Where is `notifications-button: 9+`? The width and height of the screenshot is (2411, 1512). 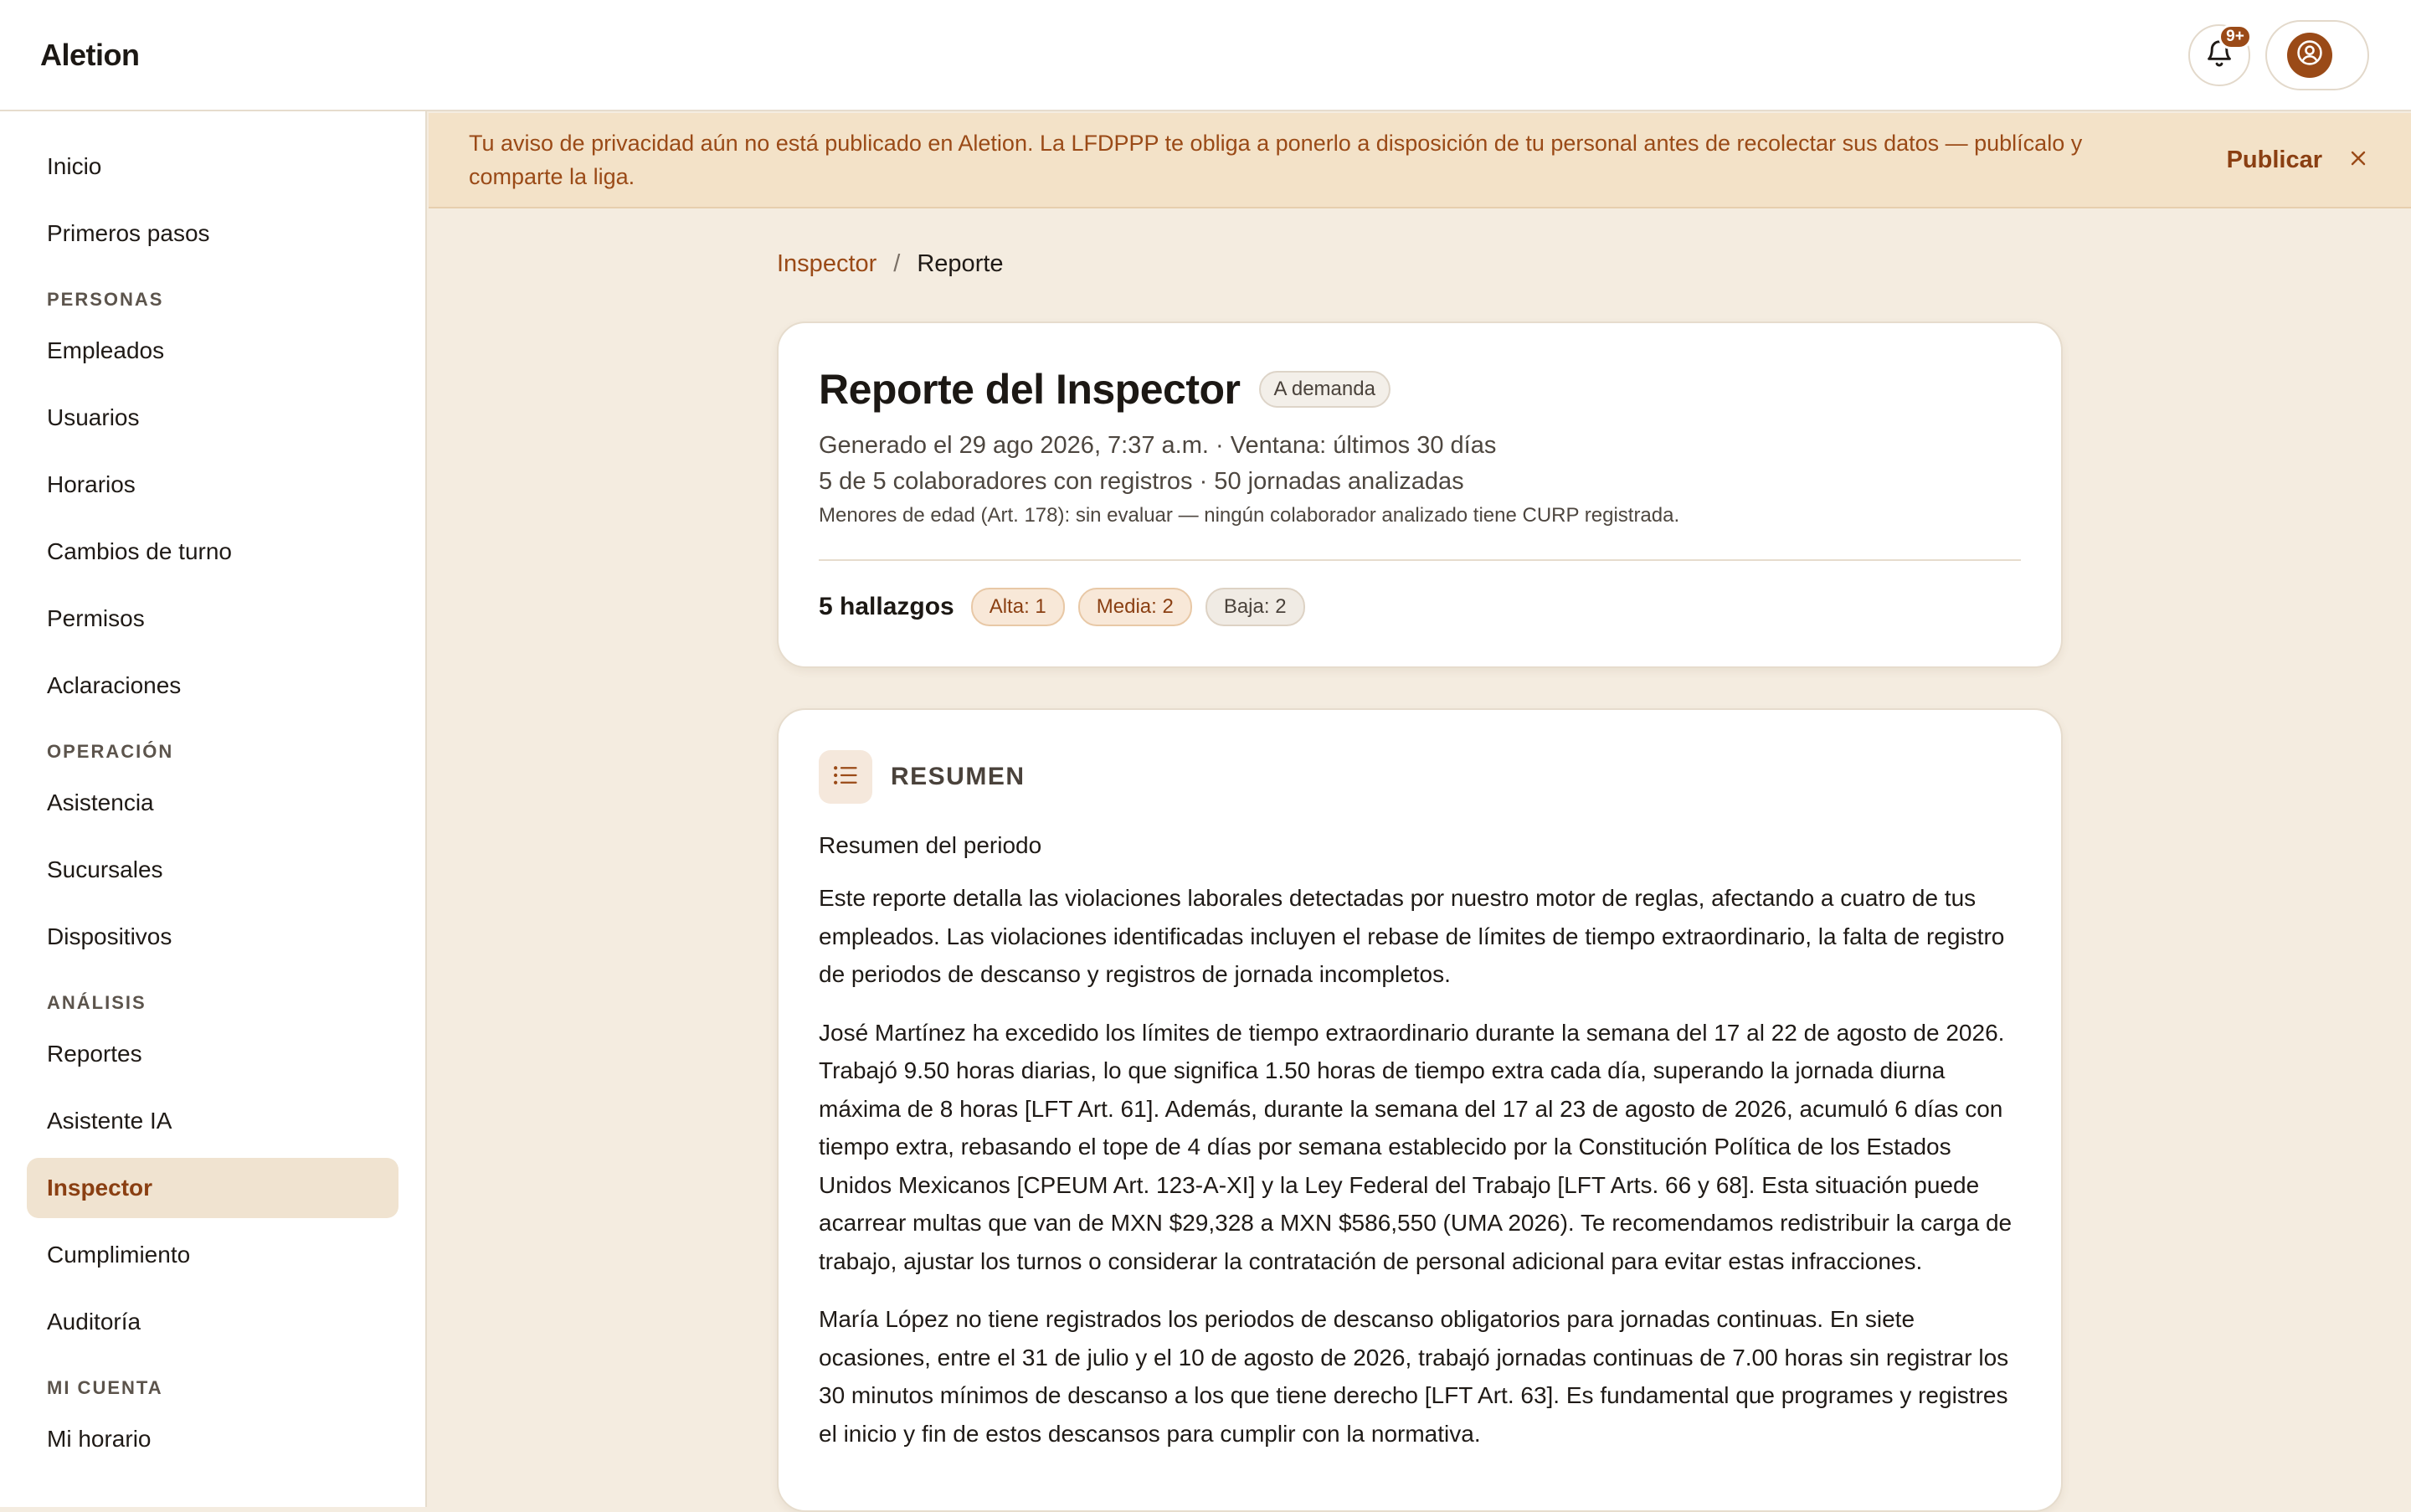
notifications-button: 9+ is located at coordinates (2220, 54).